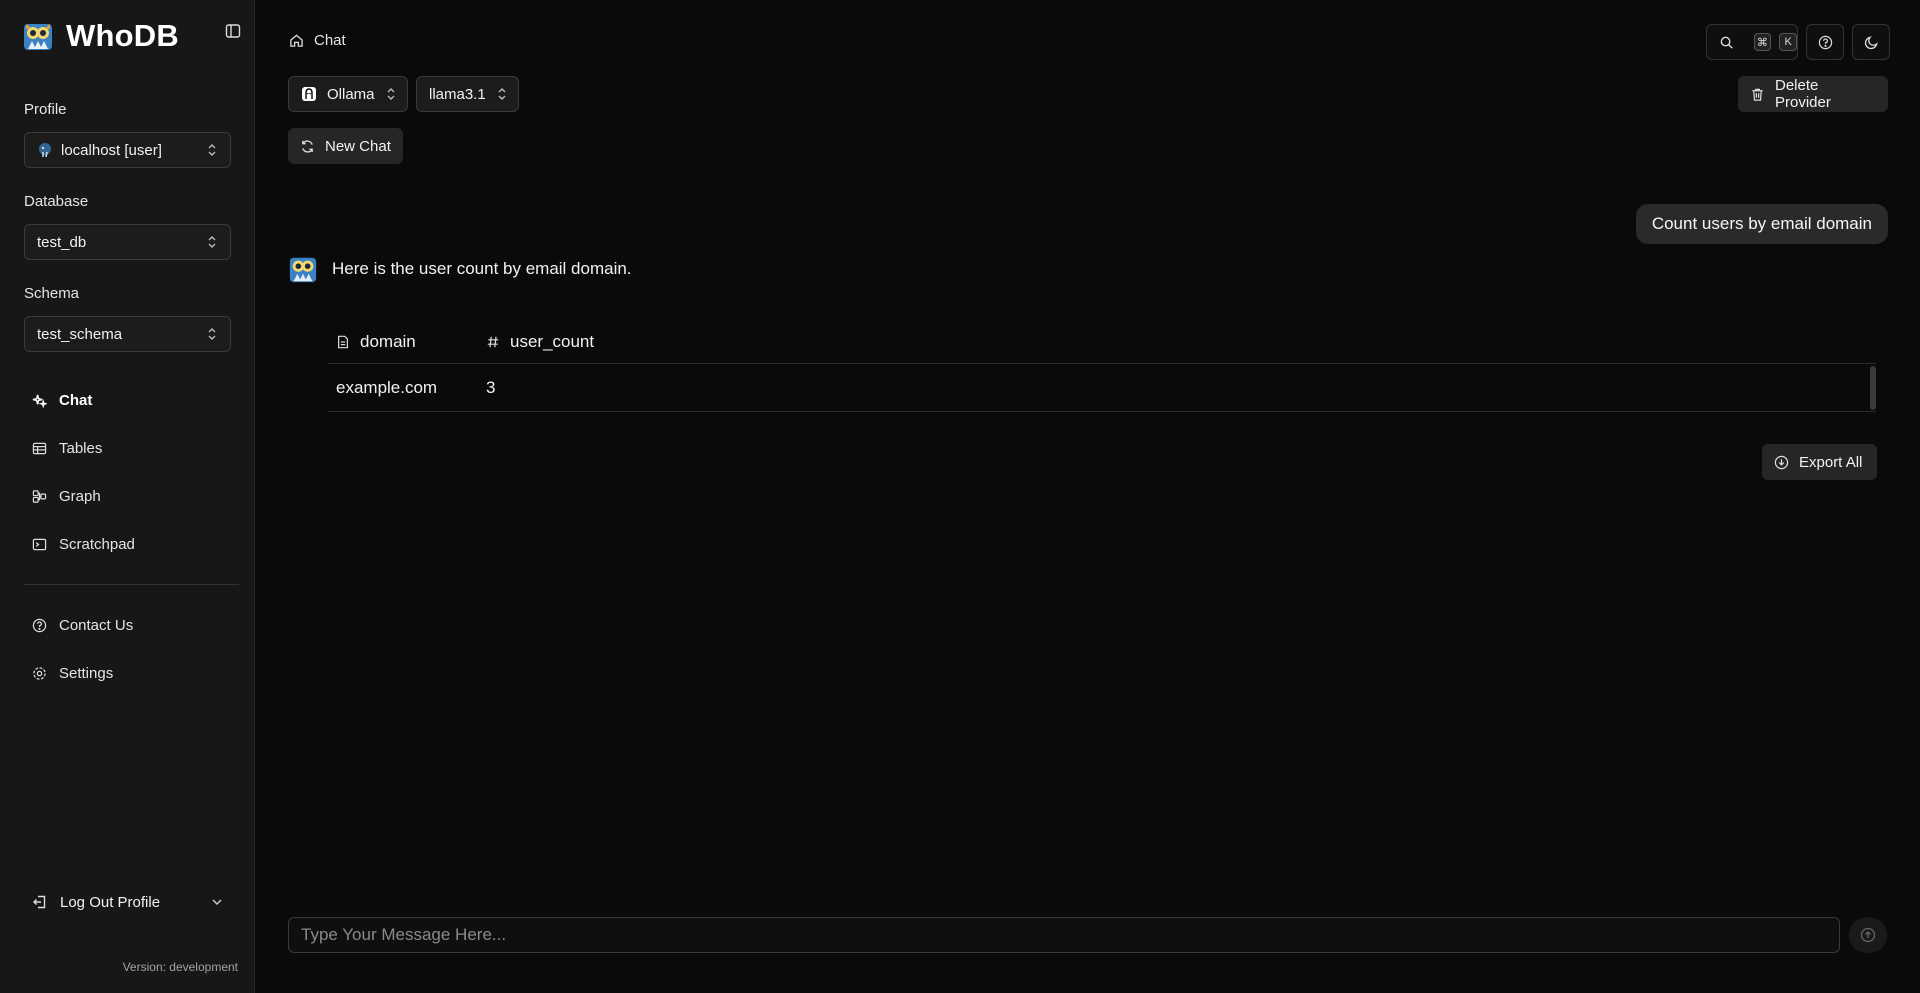  I want to click on breadcrumb-label: Chat, so click(330, 40).